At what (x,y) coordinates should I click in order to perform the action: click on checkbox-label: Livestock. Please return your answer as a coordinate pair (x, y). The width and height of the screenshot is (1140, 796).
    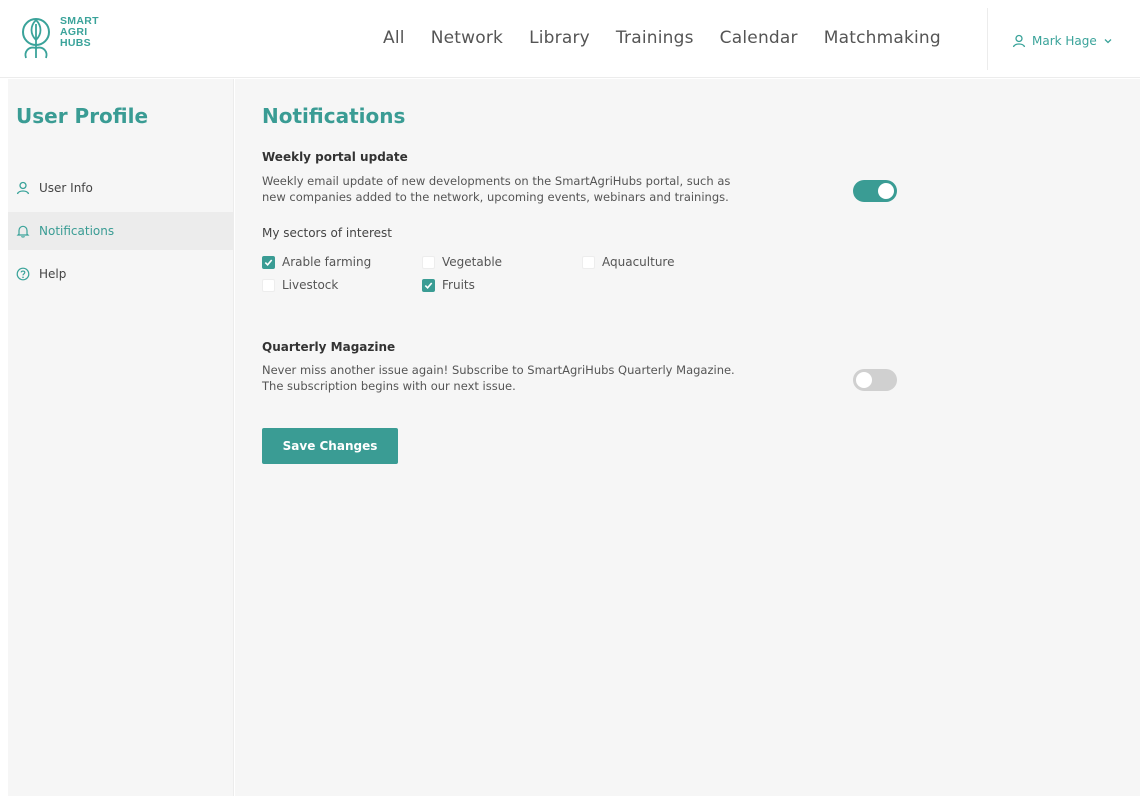
    Looking at the image, I should click on (310, 285).